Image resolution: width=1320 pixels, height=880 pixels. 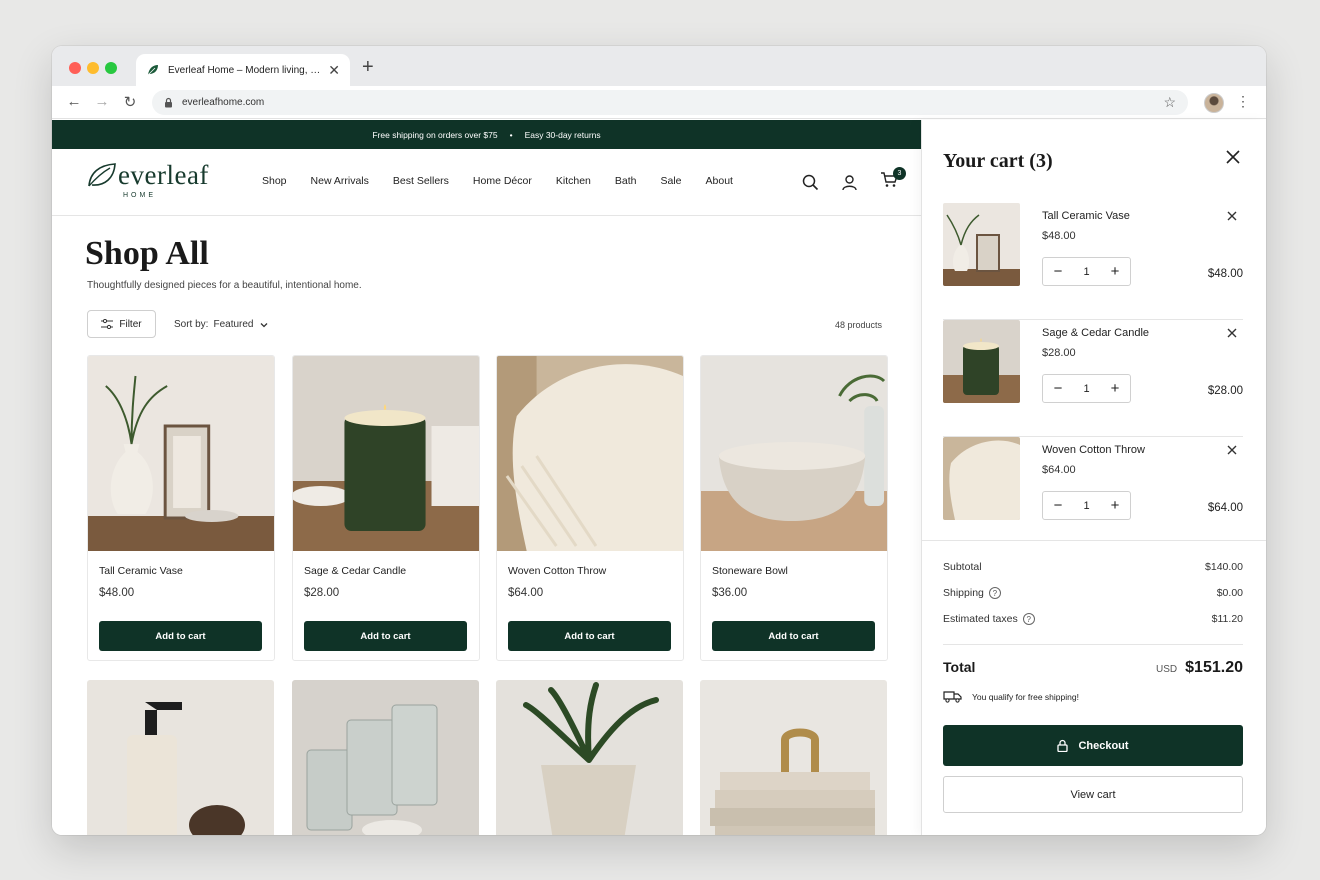 I want to click on back-arrow-icon: ←, so click(x=74, y=101).